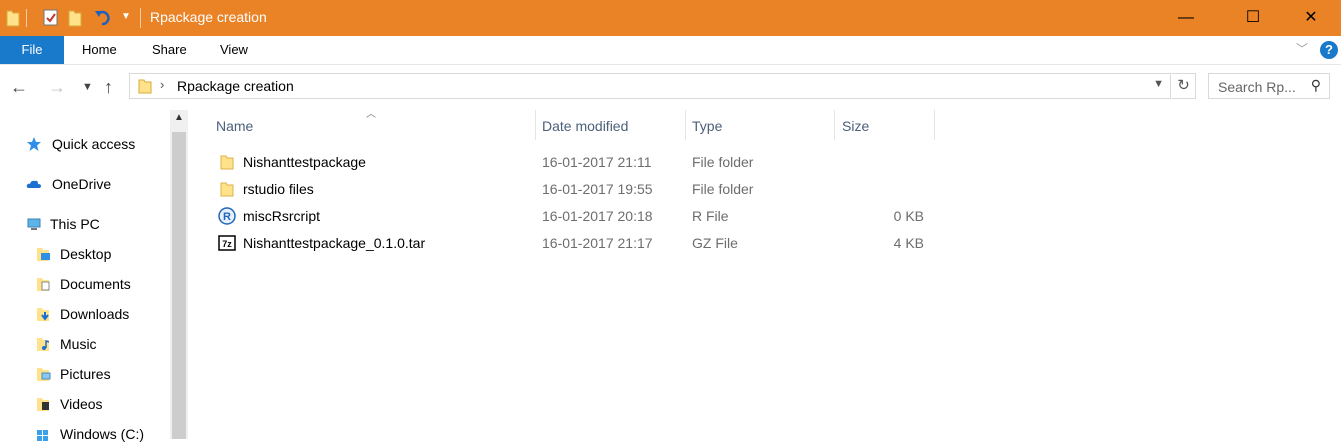 The width and height of the screenshot is (1341, 444). What do you see at coordinates (234, 127) in the screenshot?
I see `column-header-name: Name` at bounding box center [234, 127].